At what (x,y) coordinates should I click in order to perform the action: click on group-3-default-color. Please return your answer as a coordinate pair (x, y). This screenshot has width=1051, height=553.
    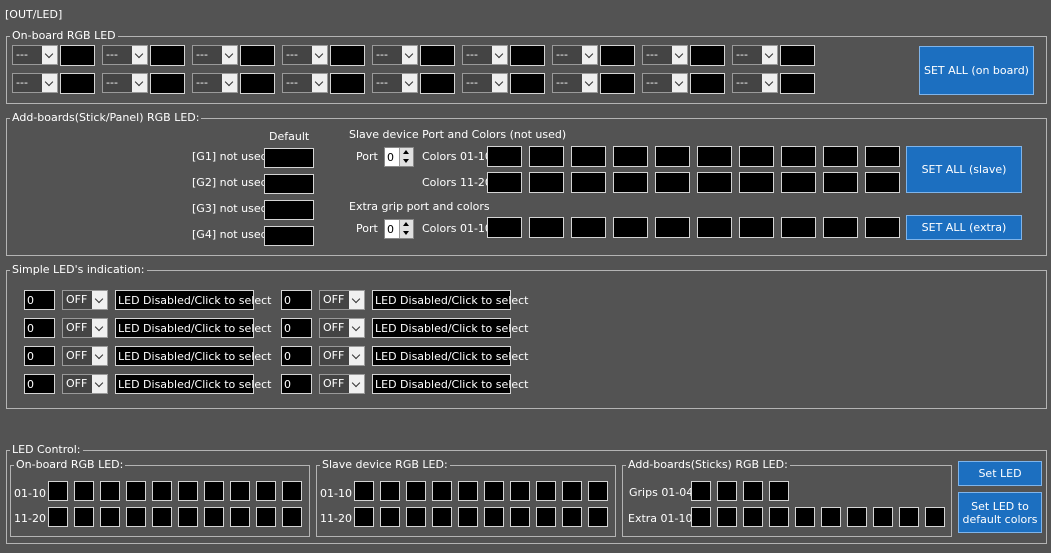
    Looking at the image, I should click on (289, 210).